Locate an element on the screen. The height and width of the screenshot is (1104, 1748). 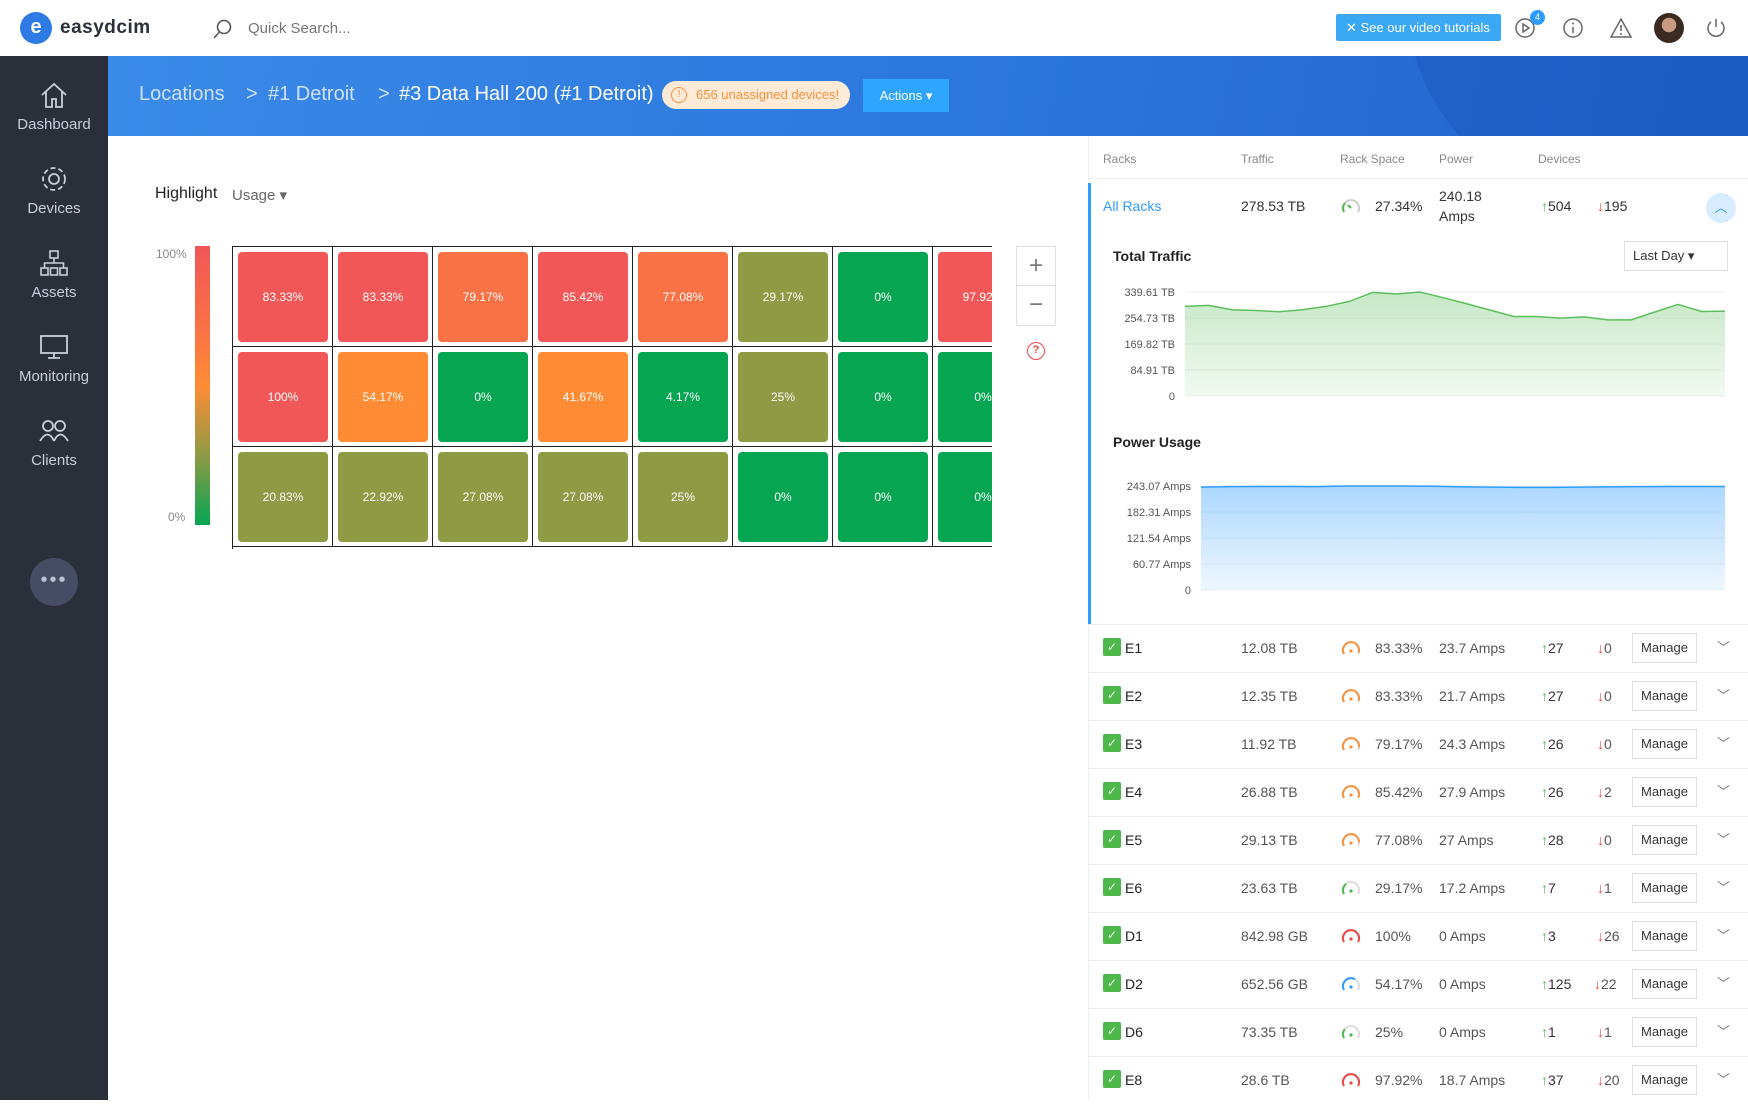
rack-tile: 85.42% is located at coordinates (583, 297).